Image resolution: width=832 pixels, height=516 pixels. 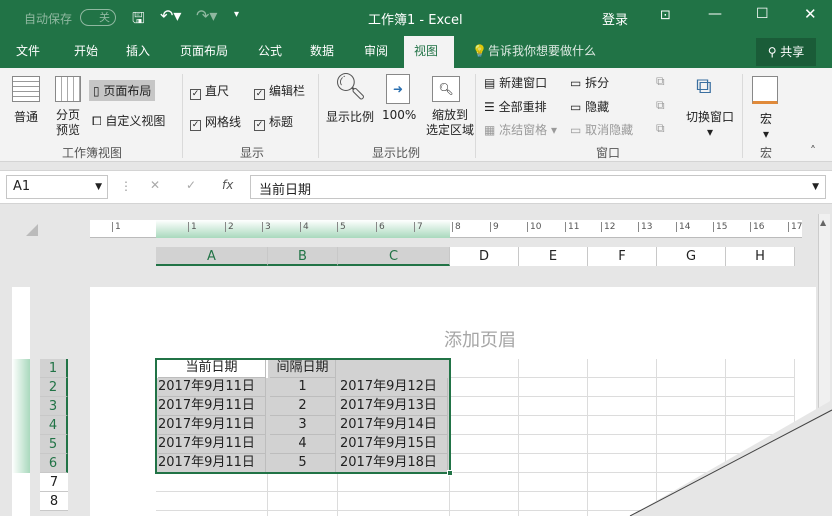 I want to click on maximize-button: ☐, so click(x=762, y=14).